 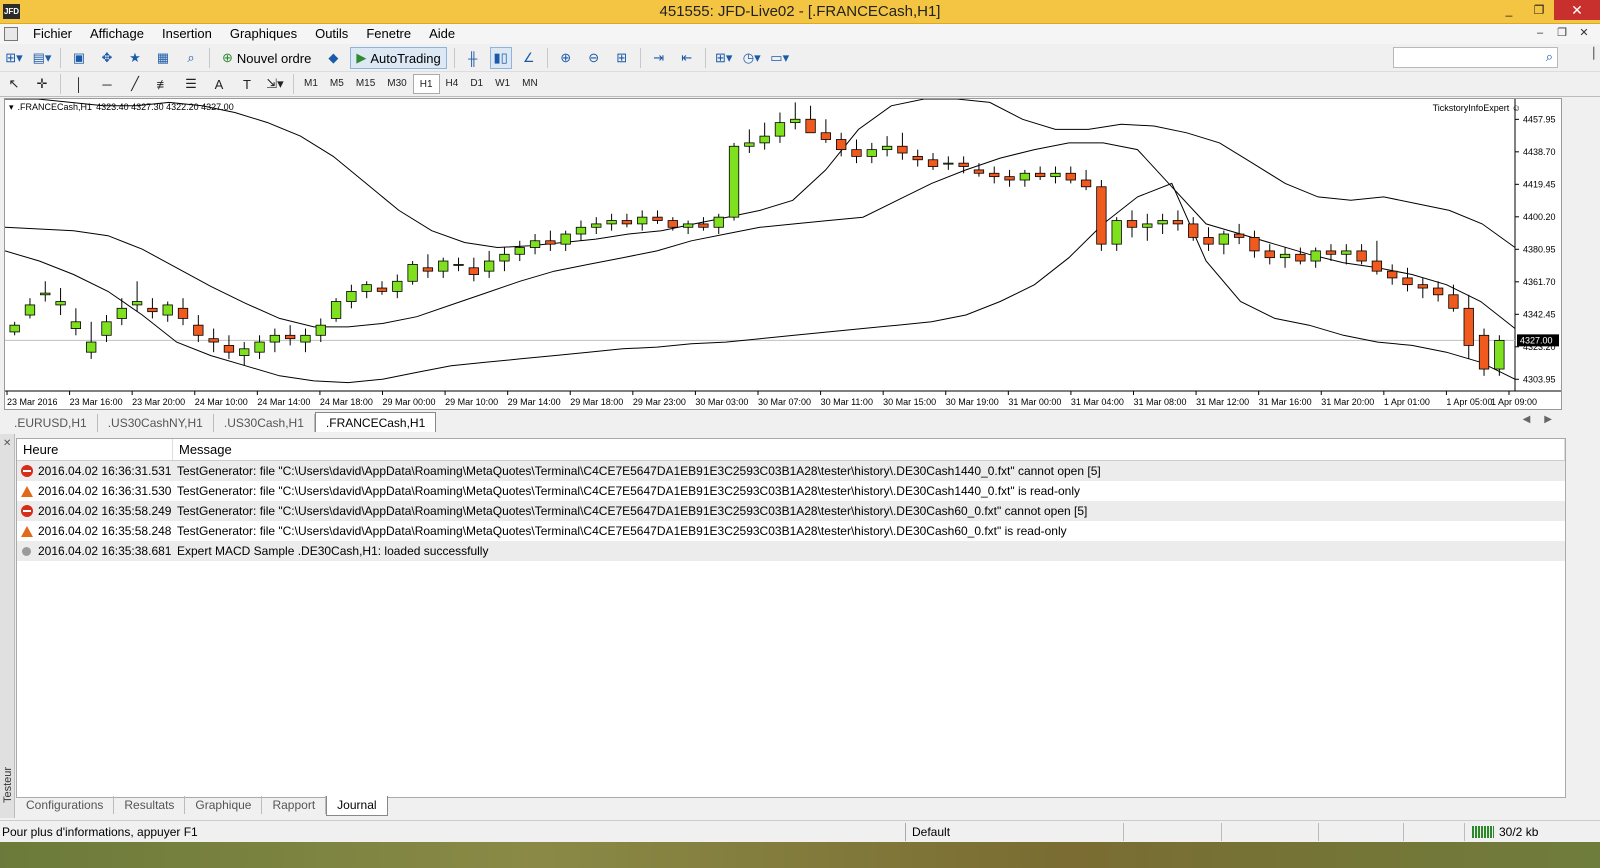 I want to click on search-input: ⌕, so click(x=1475, y=57).